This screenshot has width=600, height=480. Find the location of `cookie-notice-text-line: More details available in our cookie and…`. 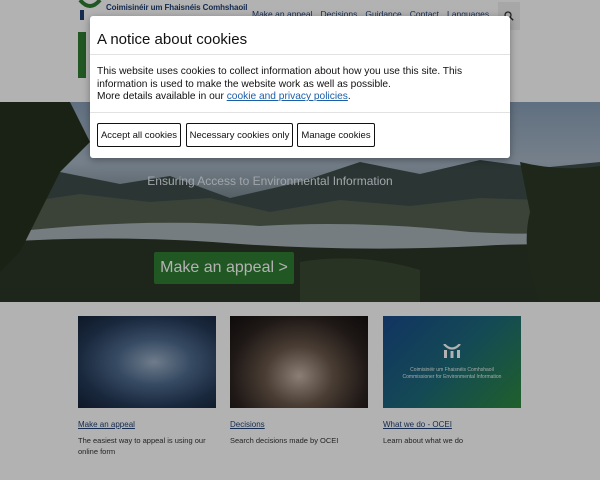

cookie-notice-text-line: More details available in our cookie and… is located at coordinates (299, 97).